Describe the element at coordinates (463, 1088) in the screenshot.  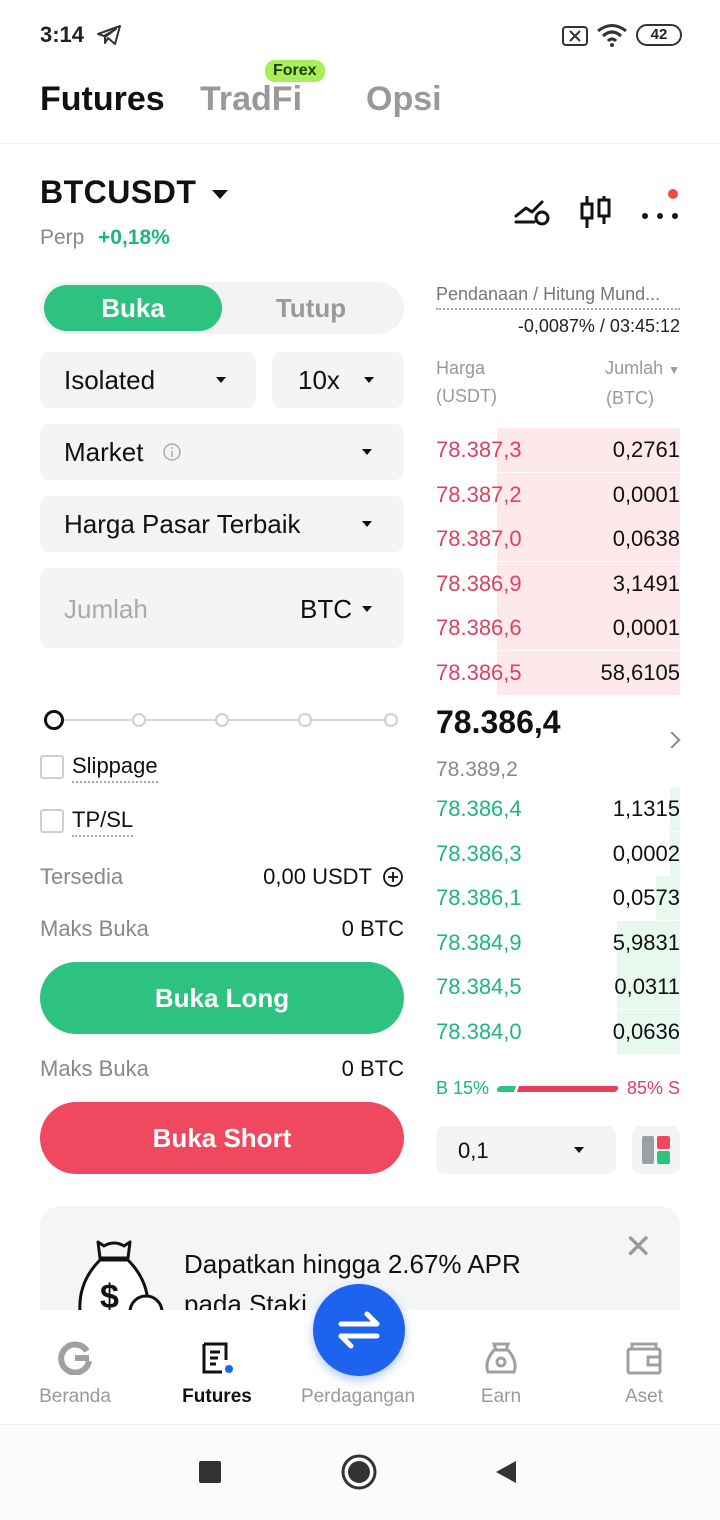
I see `buy-ratio: B 15%` at that location.